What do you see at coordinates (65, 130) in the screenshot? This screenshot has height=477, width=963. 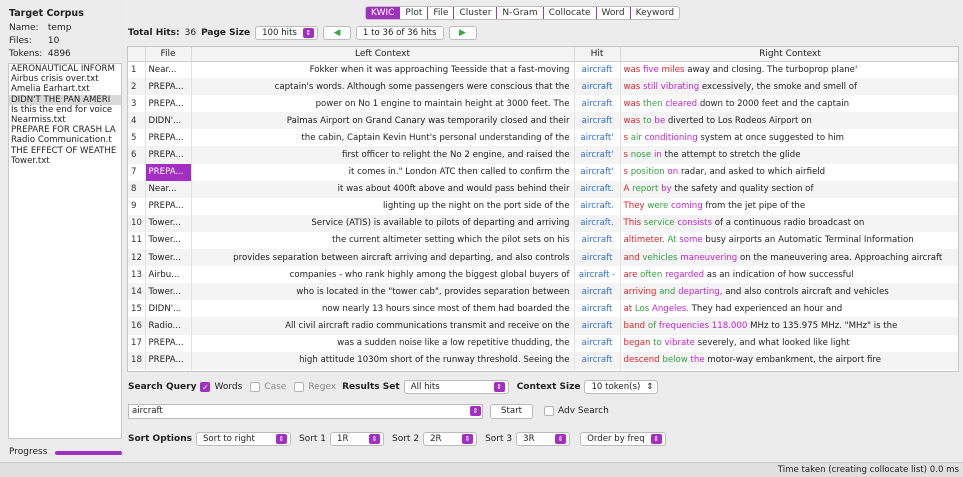 I see `corpus-file-item: PREPARE FOR CRASH LA` at bounding box center [65, 130].